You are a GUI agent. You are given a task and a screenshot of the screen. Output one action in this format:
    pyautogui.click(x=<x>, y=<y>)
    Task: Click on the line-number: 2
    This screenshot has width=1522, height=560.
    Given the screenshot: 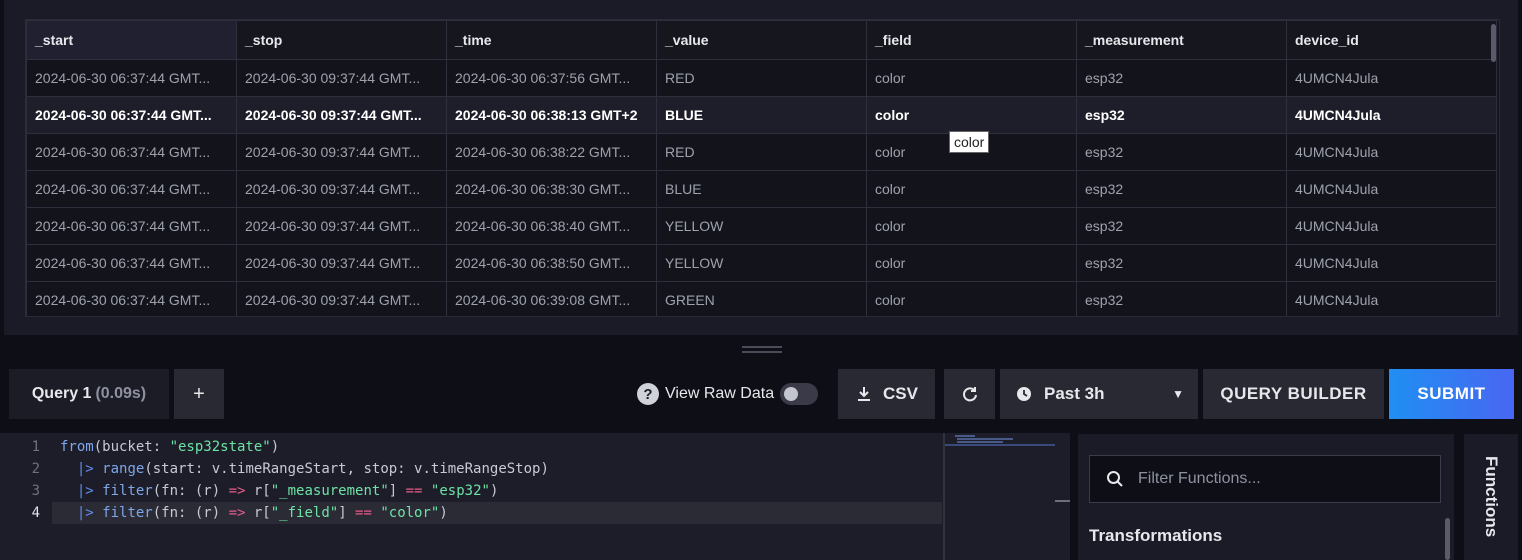 What is the action you would take?
    pyautogui.click(x=35, y=469)
    